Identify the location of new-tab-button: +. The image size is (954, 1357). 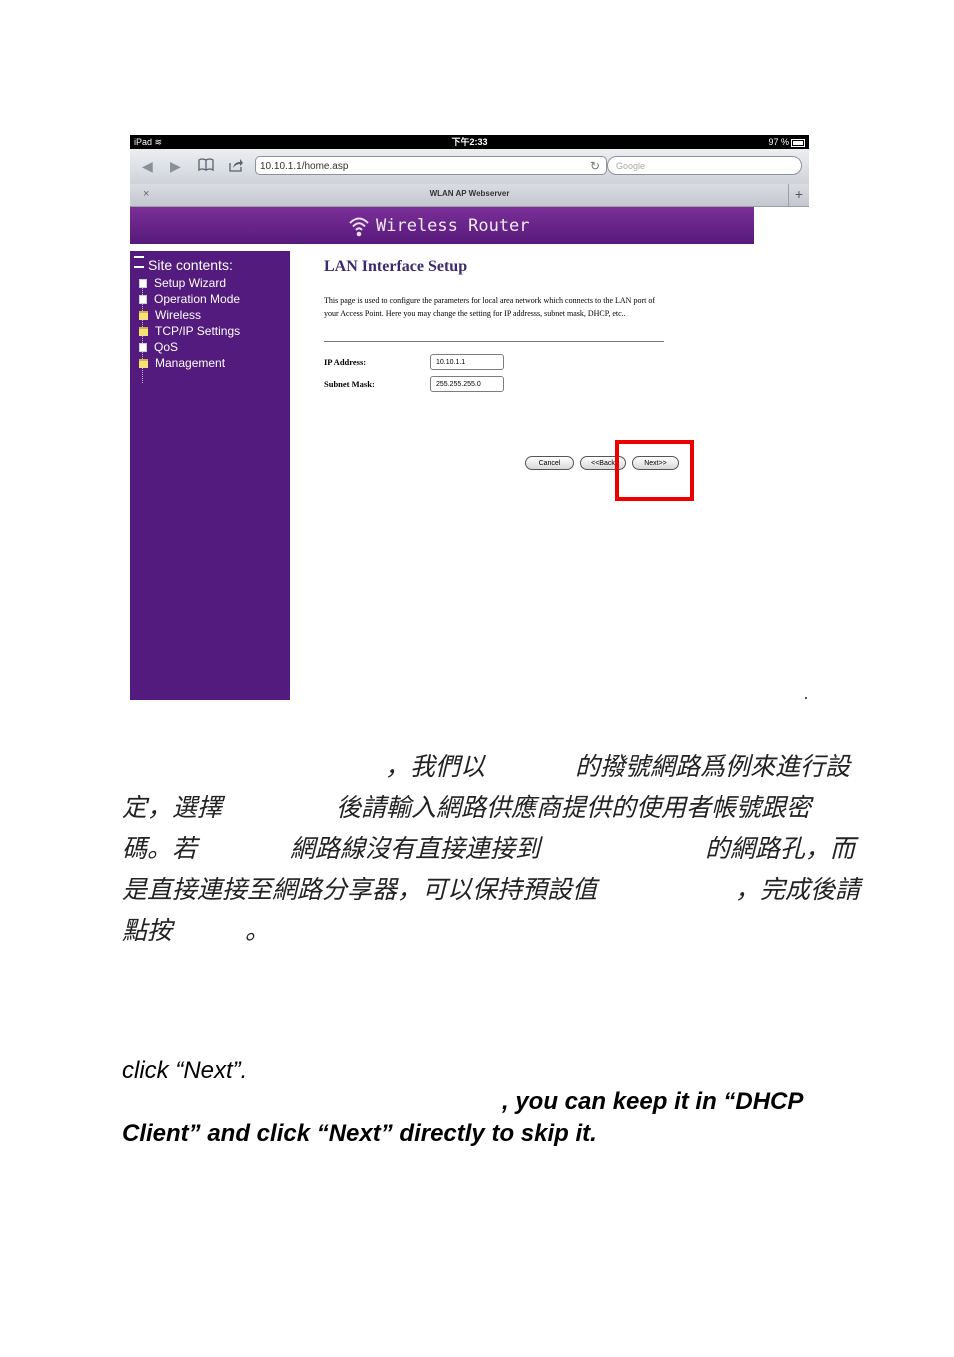
(798, 195).